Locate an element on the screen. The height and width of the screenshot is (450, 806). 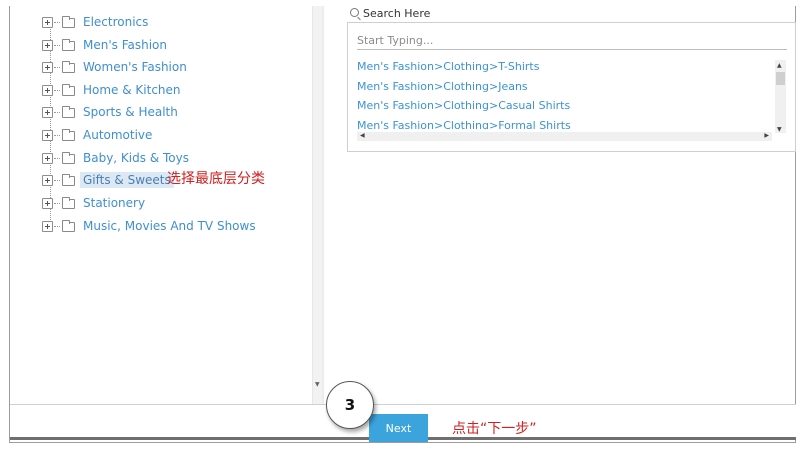
results-horizontal-scrollbar: ◀ ▶ is located at coordinates (564, 136).